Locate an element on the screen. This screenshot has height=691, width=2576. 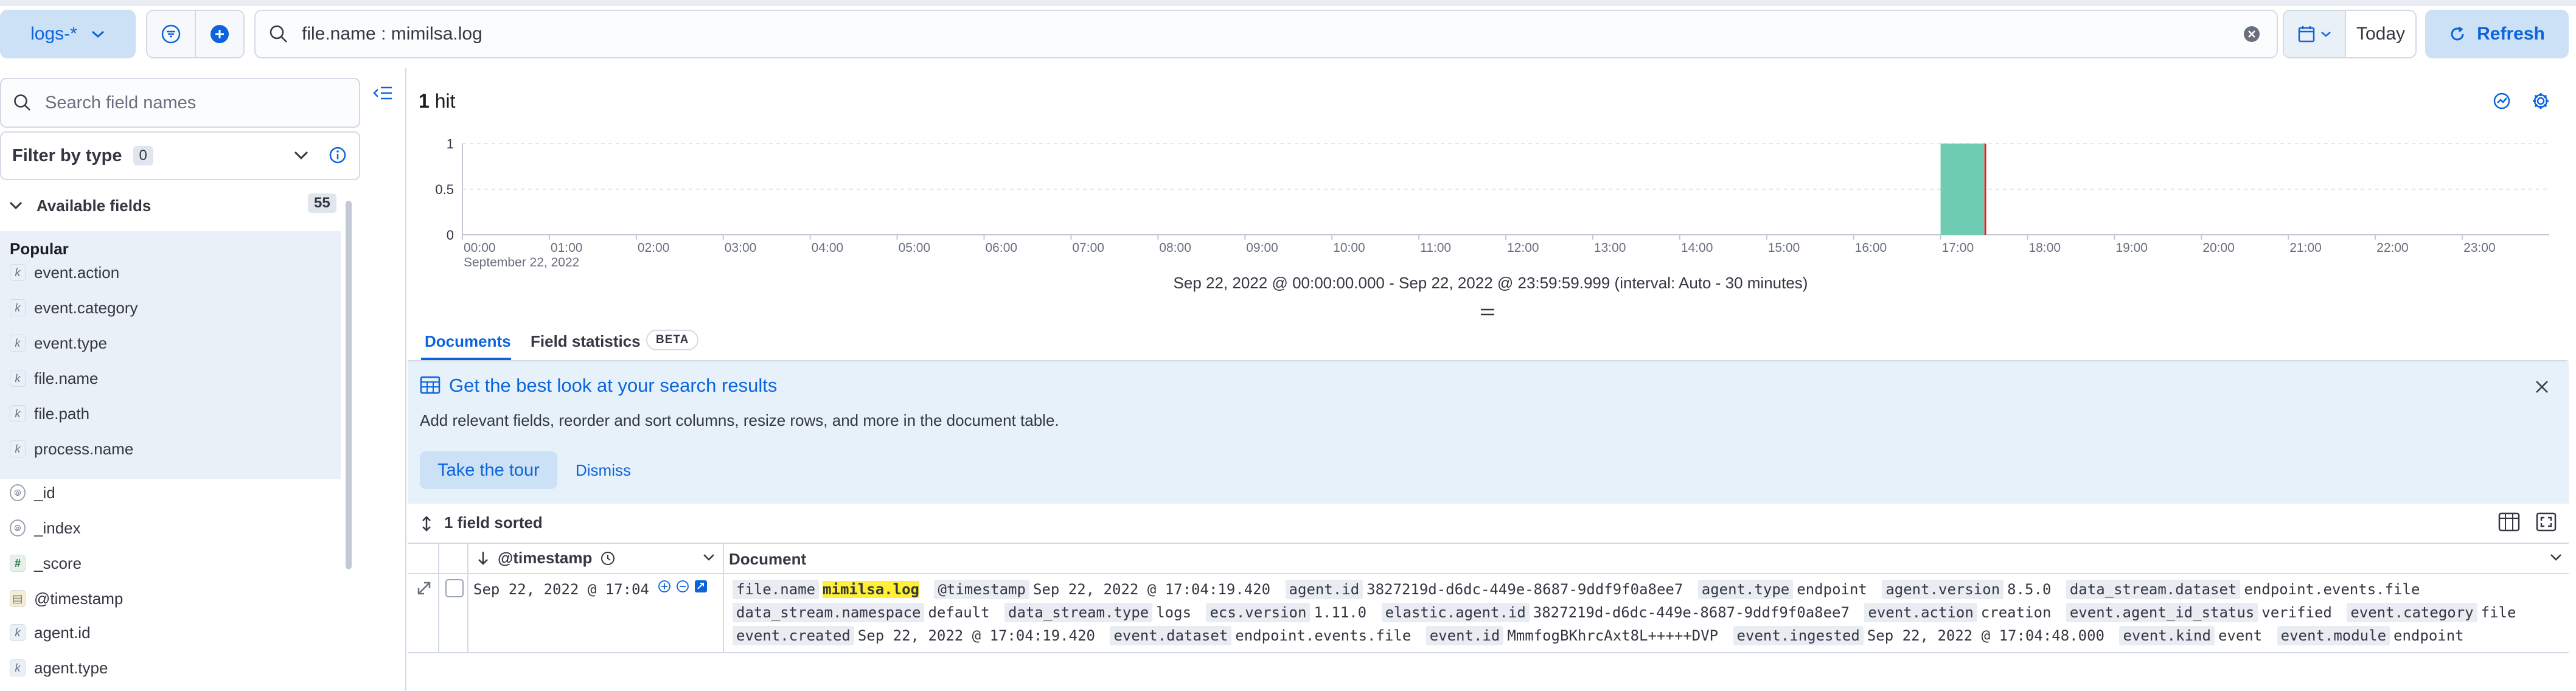
doc-field-key: event.agent_id_status is located at coordinates (2162, 612).